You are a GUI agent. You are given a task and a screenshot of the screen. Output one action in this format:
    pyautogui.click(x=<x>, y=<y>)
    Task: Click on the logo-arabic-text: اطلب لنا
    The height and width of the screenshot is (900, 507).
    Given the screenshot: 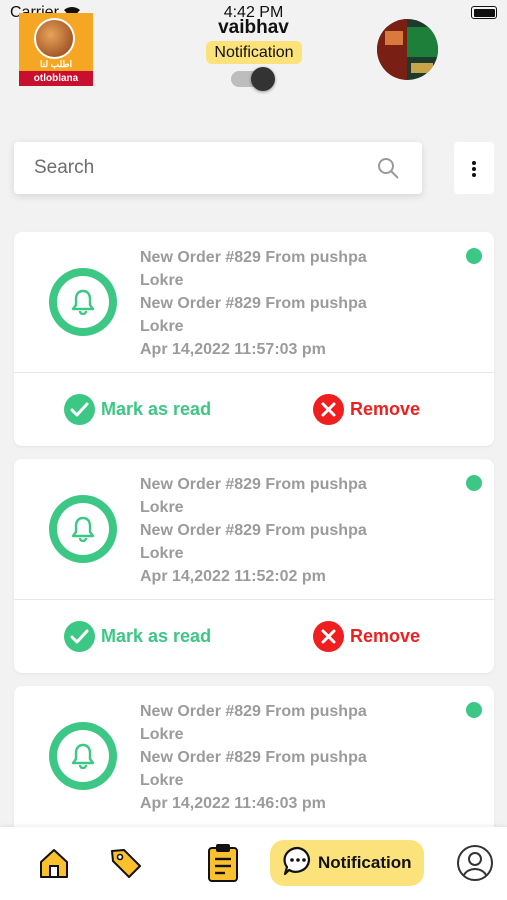 What is the action you would take?
    pyautogui.click(x=56, y=64)
    